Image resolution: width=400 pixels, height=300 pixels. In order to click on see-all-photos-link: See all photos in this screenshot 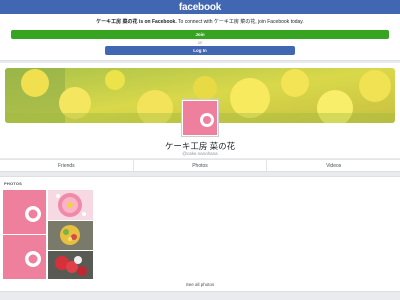, I will do `click(200, 284)`.